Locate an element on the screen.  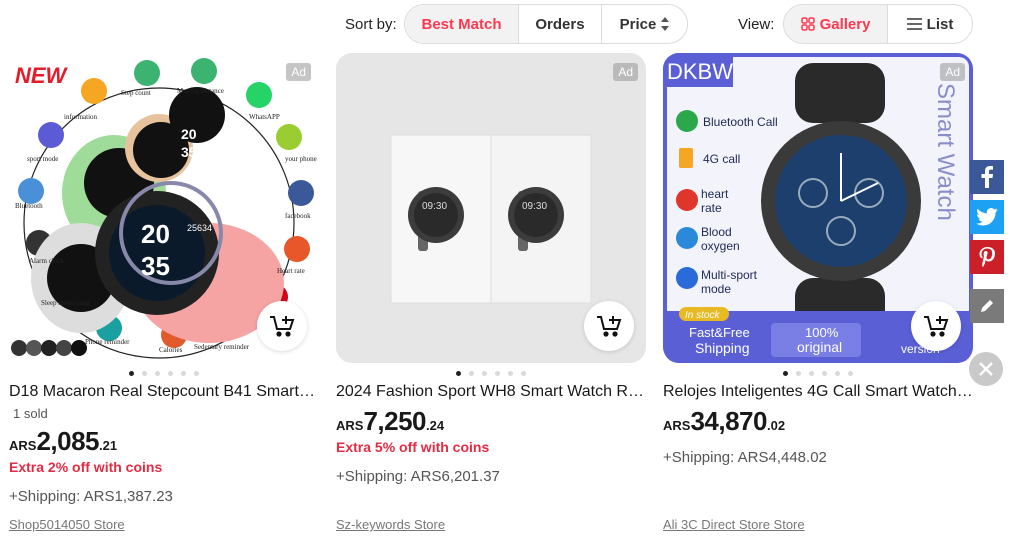
new-badge: NEW is located at coordinates (42, 75).